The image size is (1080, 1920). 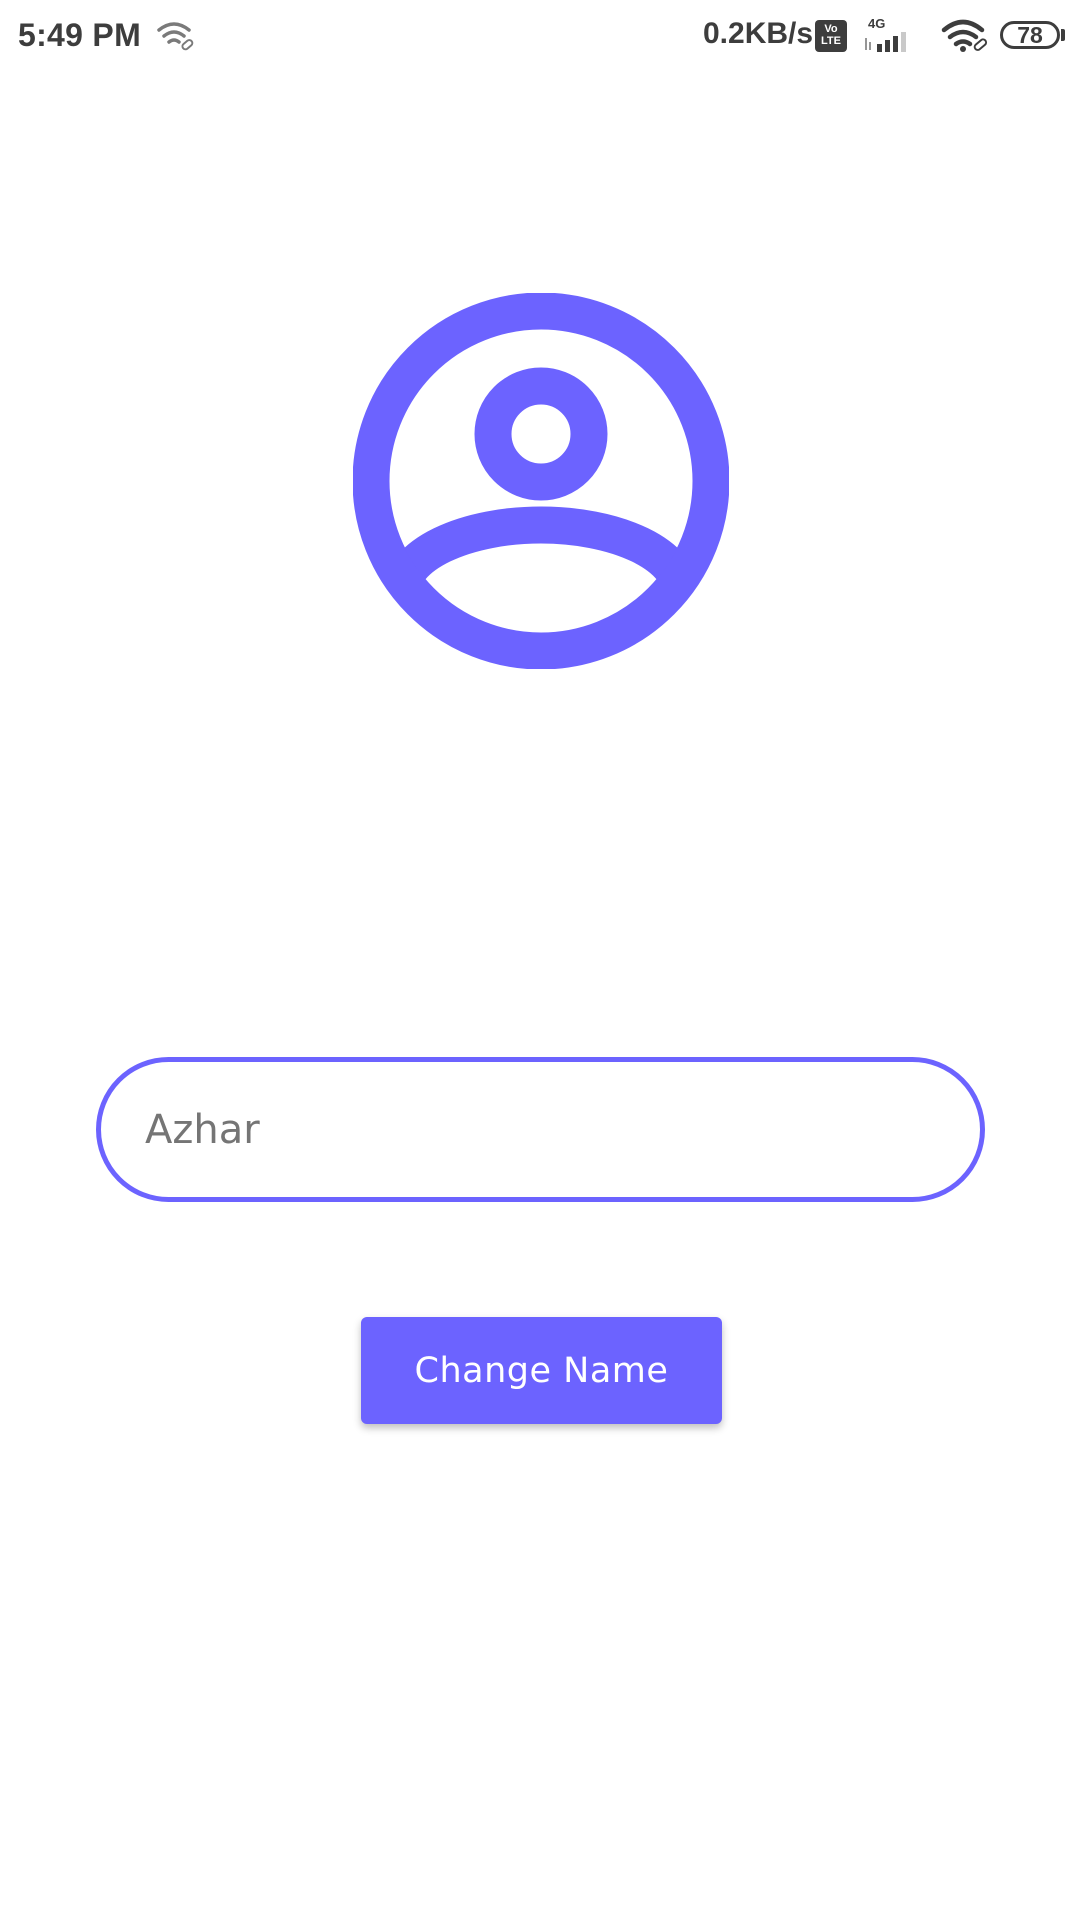 I want to click on volte-top: Vo, so click(x=831, y=29).